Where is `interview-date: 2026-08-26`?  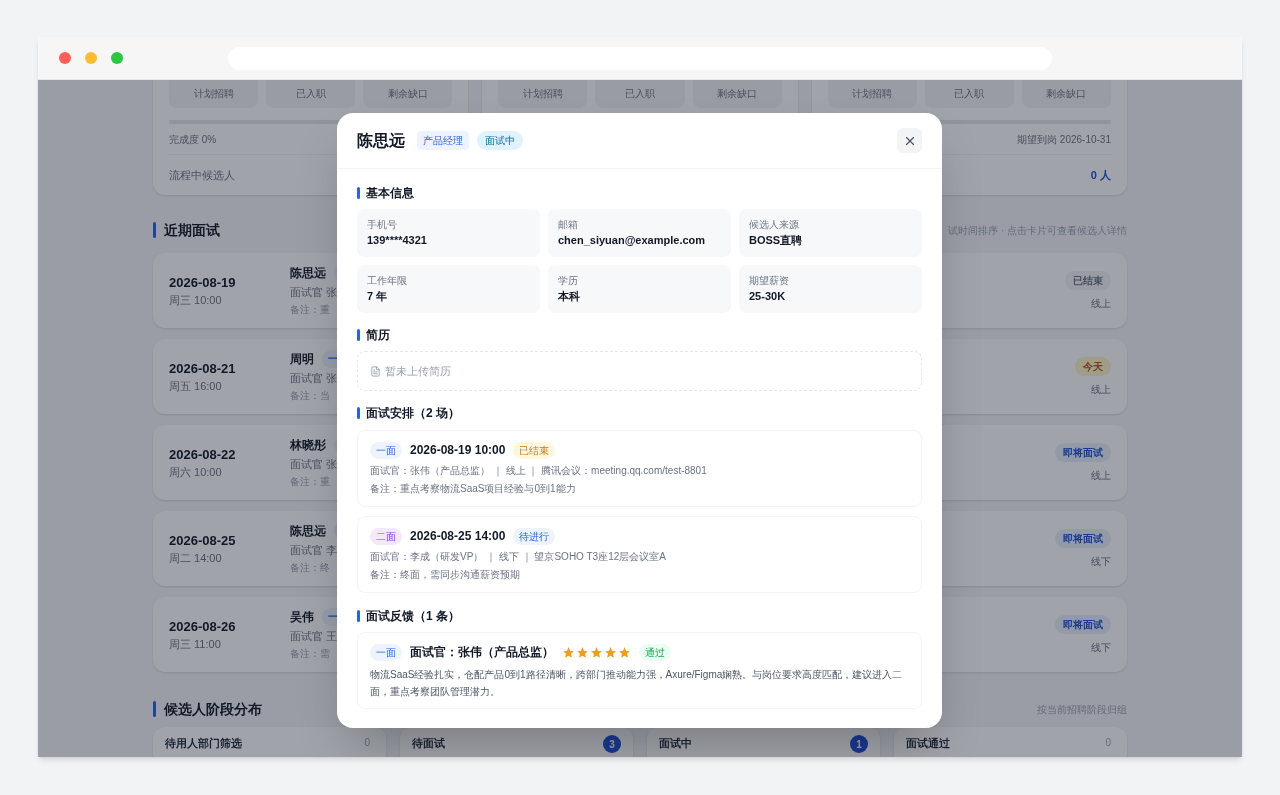
interview-date: 2026-08-26 is located at coordinates (203, 626).